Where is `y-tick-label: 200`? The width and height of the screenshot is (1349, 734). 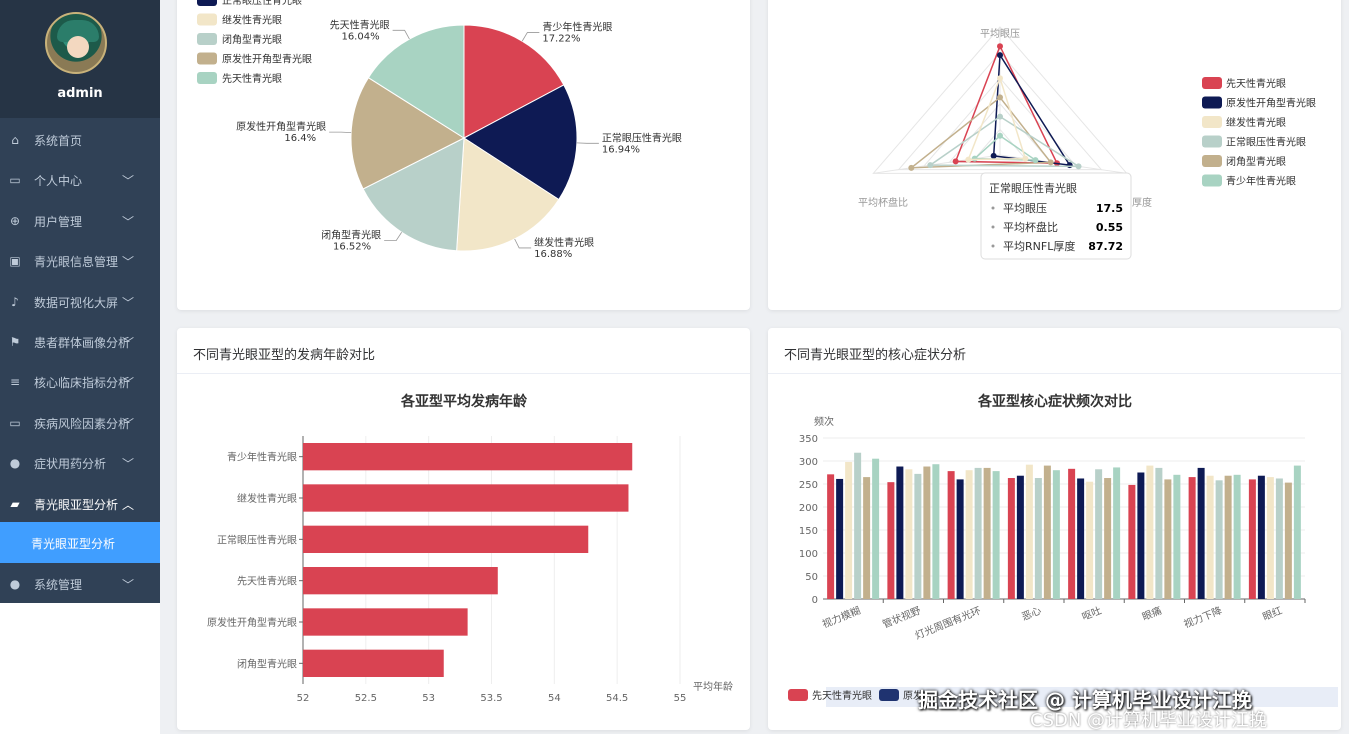
y-tick-label: 200 is located at coordinates (808, 508).